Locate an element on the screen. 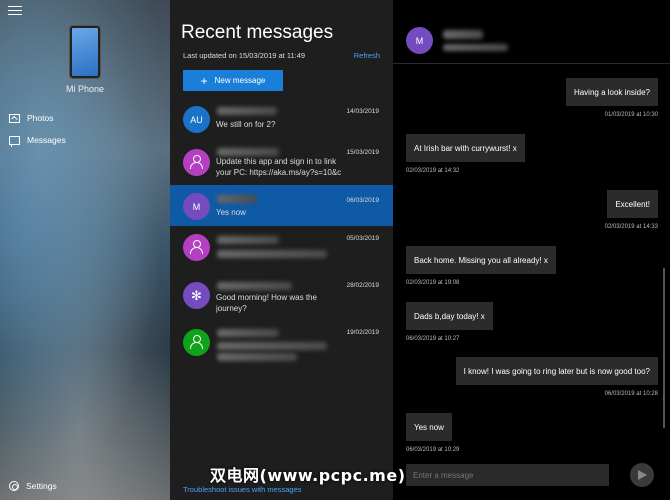  conversation-preview: Yes now is located at coordinates (231, 212).